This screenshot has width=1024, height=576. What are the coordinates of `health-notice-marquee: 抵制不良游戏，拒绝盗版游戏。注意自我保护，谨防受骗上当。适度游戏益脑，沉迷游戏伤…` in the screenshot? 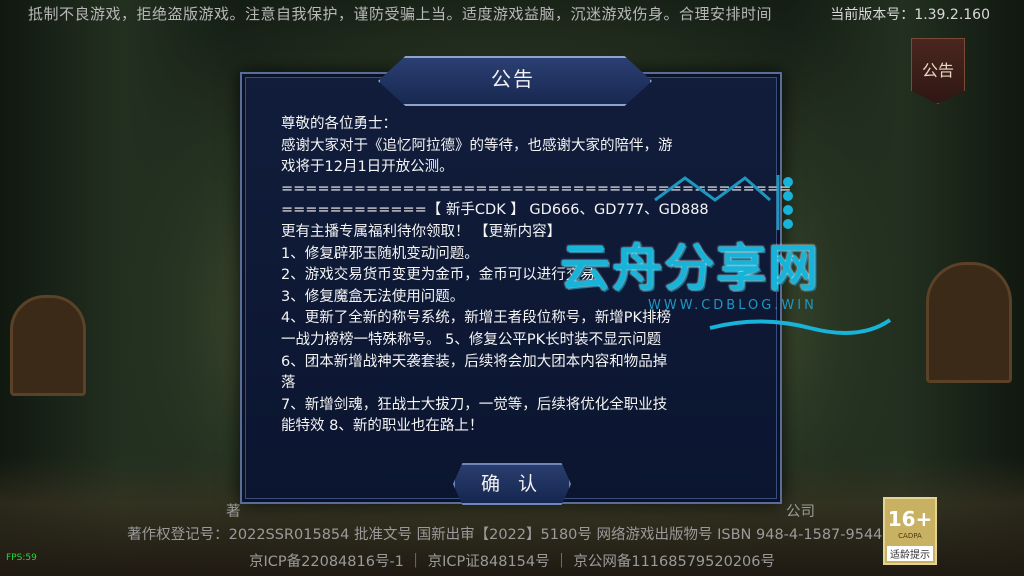 It's located at (400, 14).